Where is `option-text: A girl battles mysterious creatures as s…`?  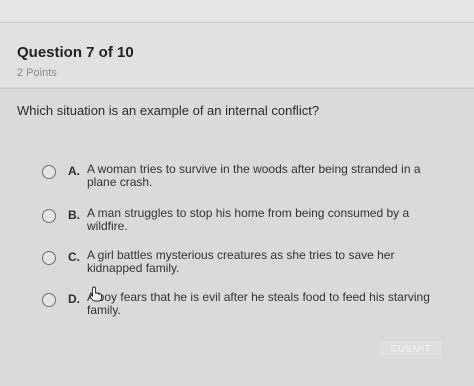
option-text: A girl battles mysterious creatures as s… is located at coordinates (241, 261).